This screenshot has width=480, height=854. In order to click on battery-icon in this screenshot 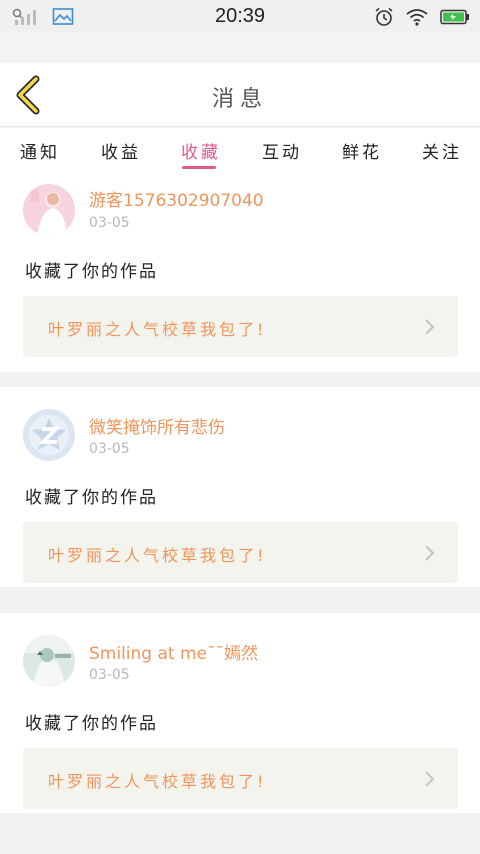, I will do `click(455, 19)`.